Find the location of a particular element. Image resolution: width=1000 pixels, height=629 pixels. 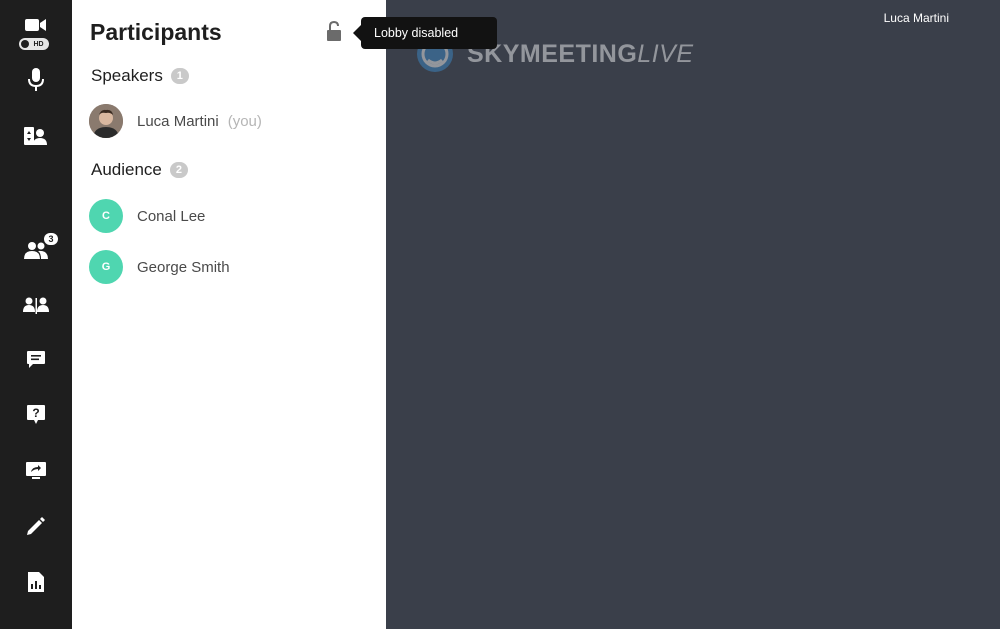

screen-share-icon is located at coordinates (36, 470).